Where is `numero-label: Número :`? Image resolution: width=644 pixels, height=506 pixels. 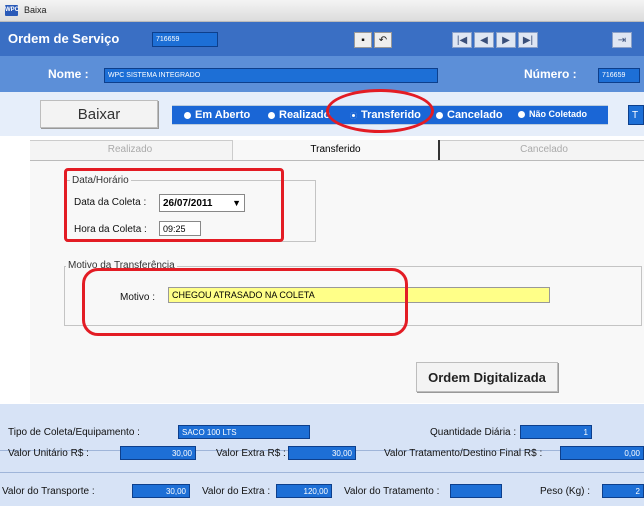
numero-label: Número : is located at coordinates (550, 74).